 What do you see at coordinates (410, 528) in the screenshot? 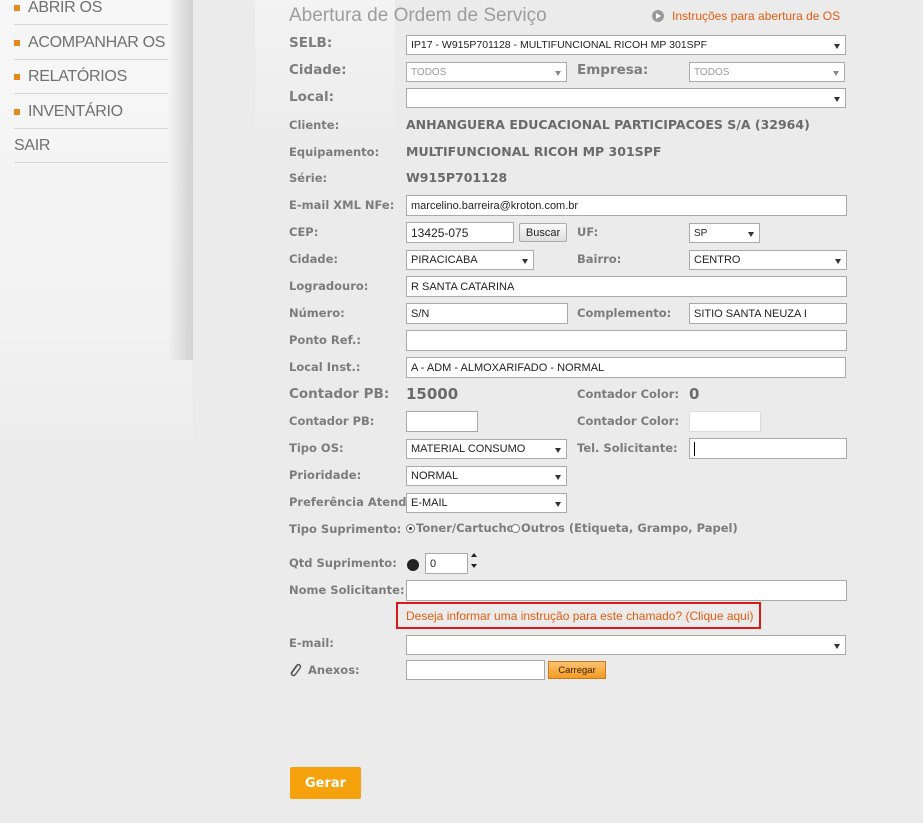
I see `radio-selected-icon` at bounding box center [410, 528].